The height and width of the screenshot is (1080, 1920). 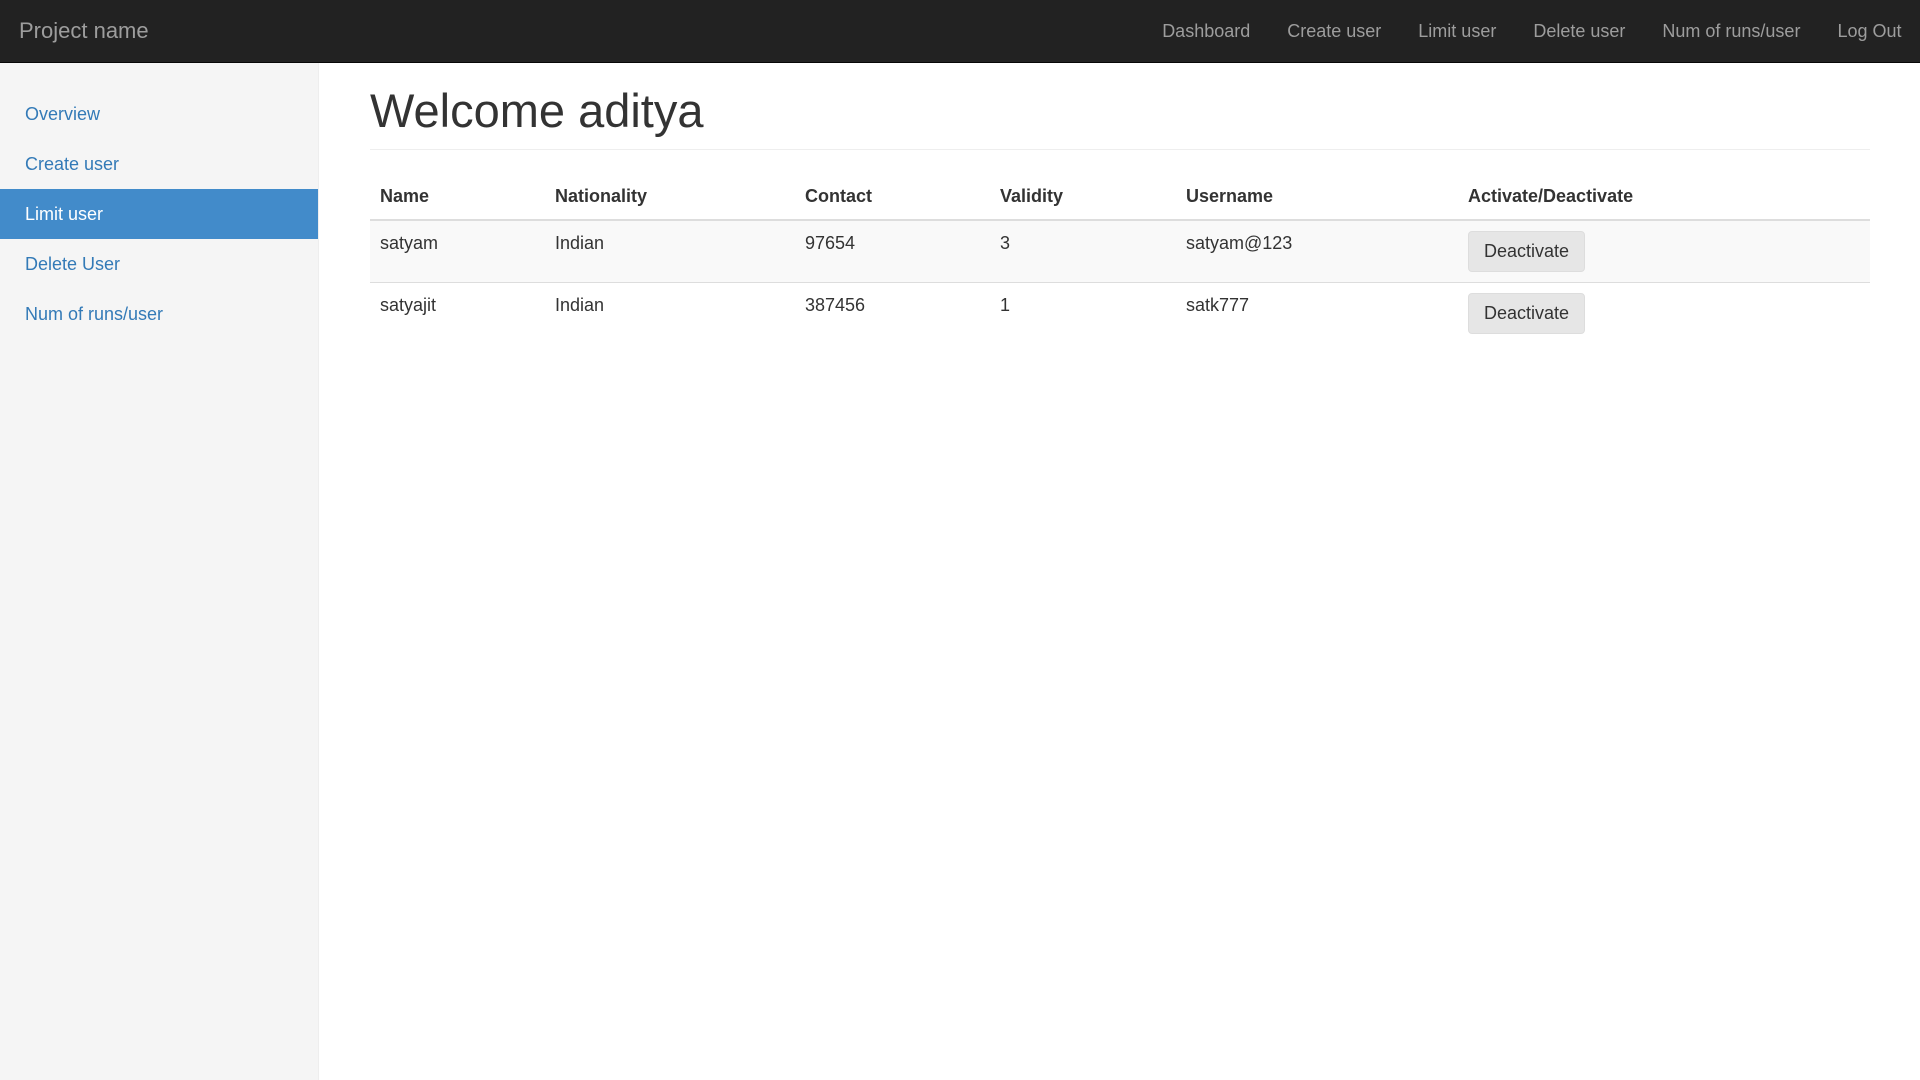 I want to click on nav-delete-user: Delete user, so click(x=1579, y=31).